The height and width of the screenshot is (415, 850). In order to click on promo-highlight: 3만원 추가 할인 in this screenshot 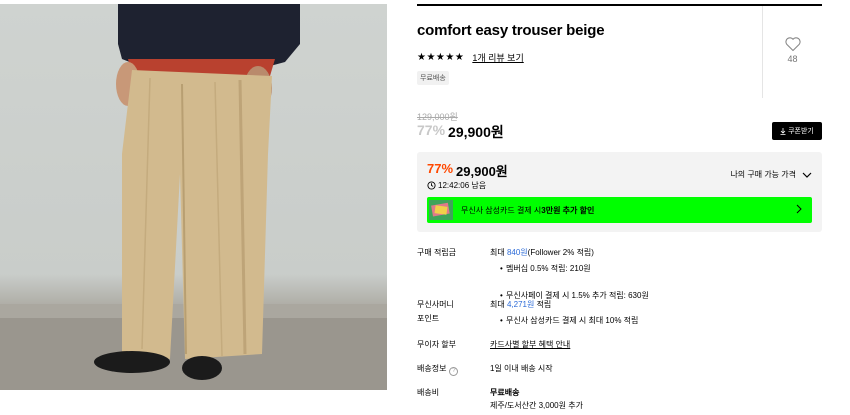, I will do `click(568, 210)`.